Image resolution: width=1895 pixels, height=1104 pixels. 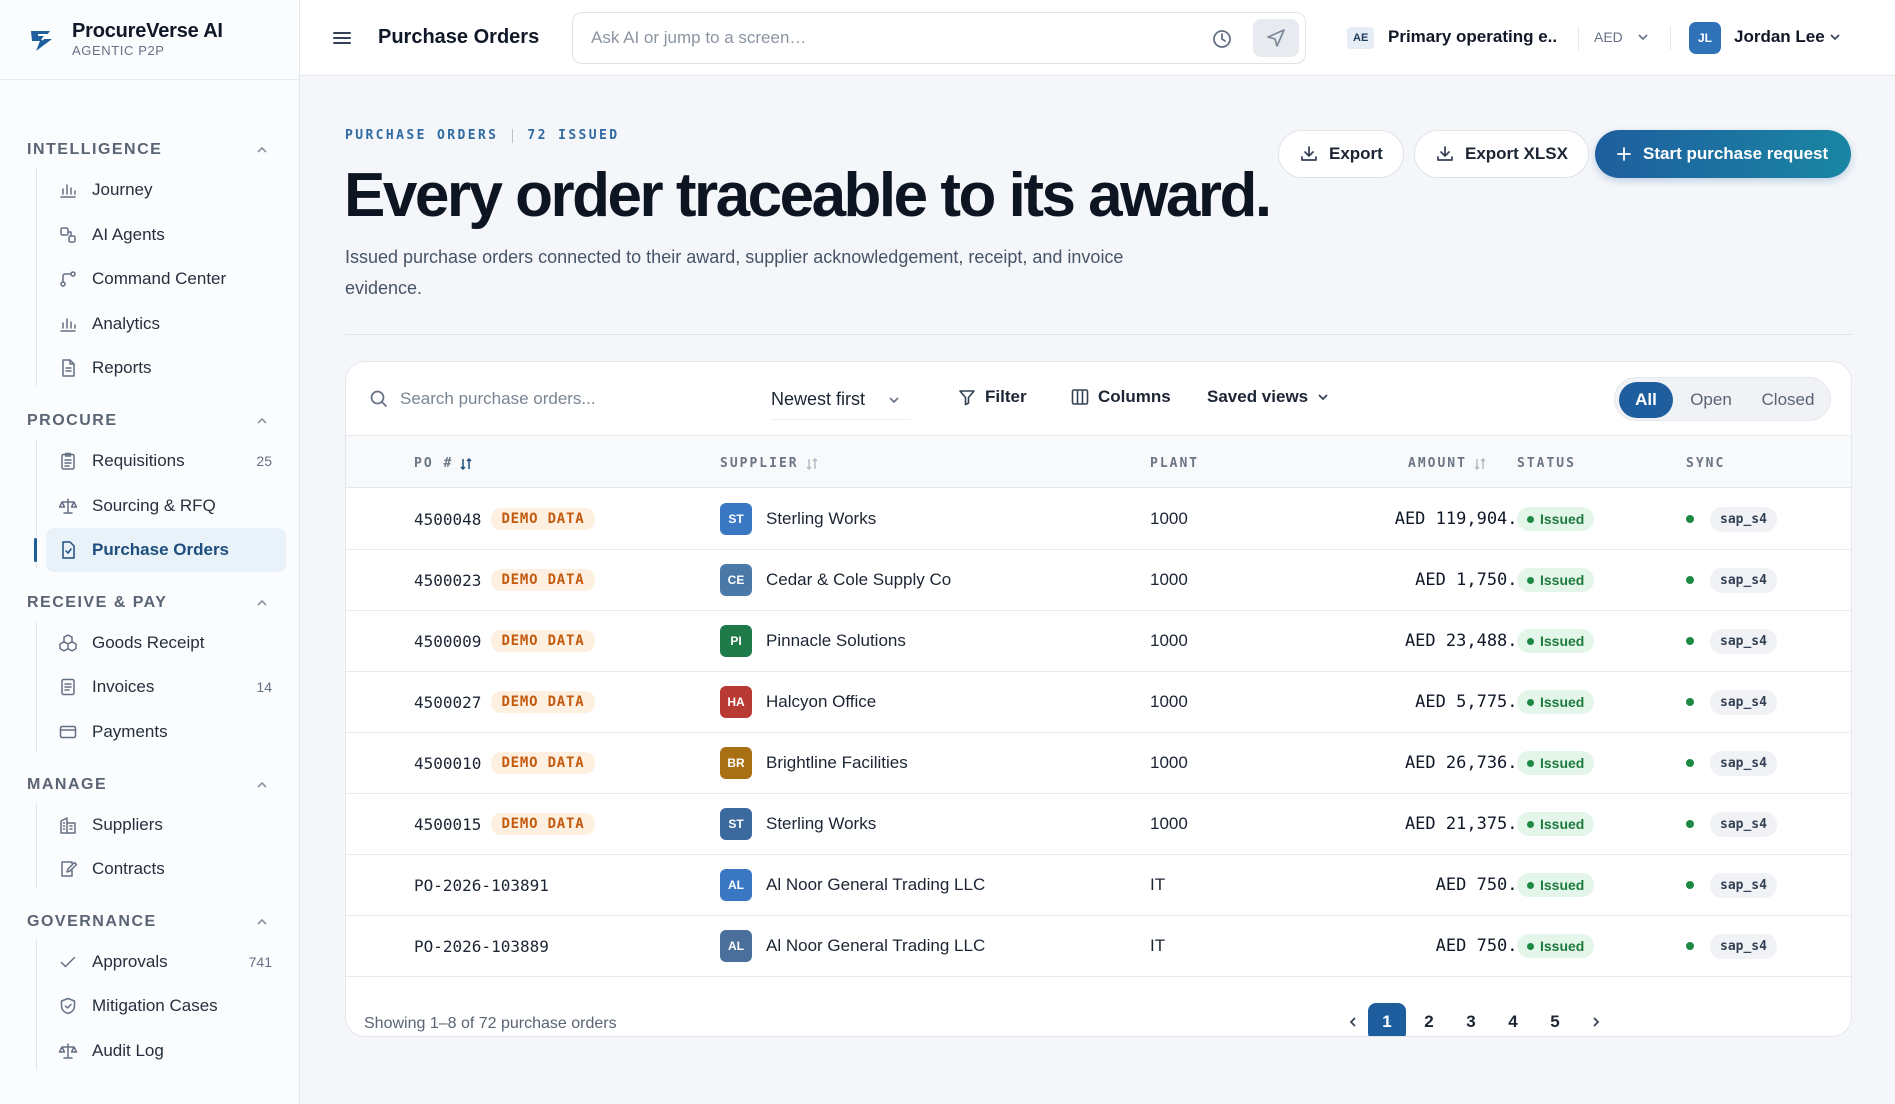 I want to click on avatar: JL, so click(x=1705, y=38).